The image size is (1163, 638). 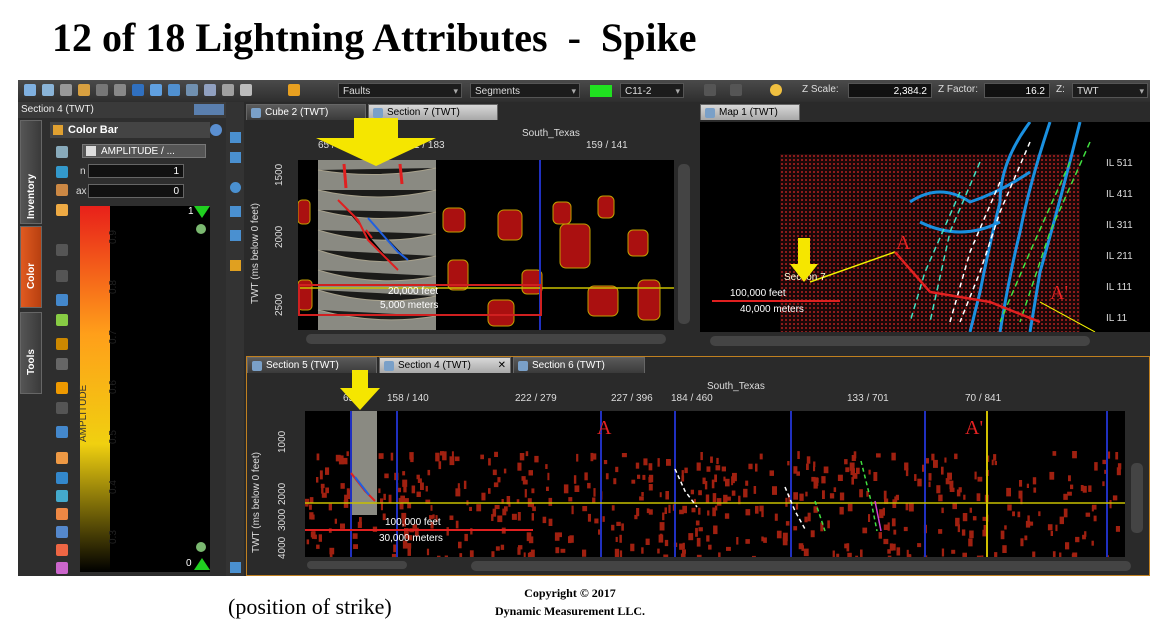 What do you see at coordinates (294, 90) in the screenshot?
I see `pencil-icon` at bounding box center [294, 90].